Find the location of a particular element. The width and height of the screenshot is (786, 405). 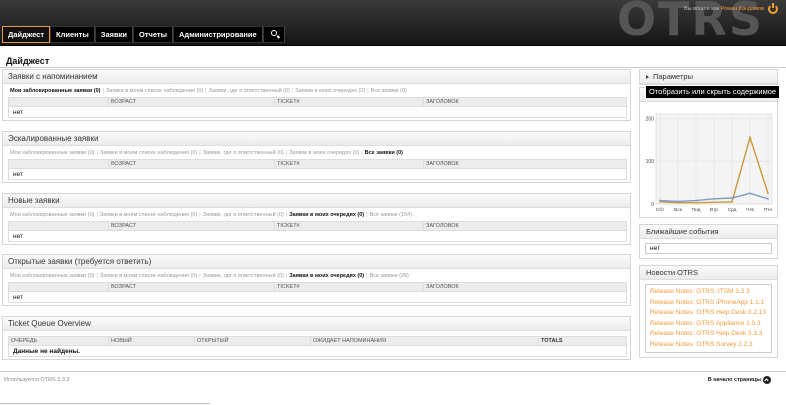

logout-icon is located at coordinates (773, 8).